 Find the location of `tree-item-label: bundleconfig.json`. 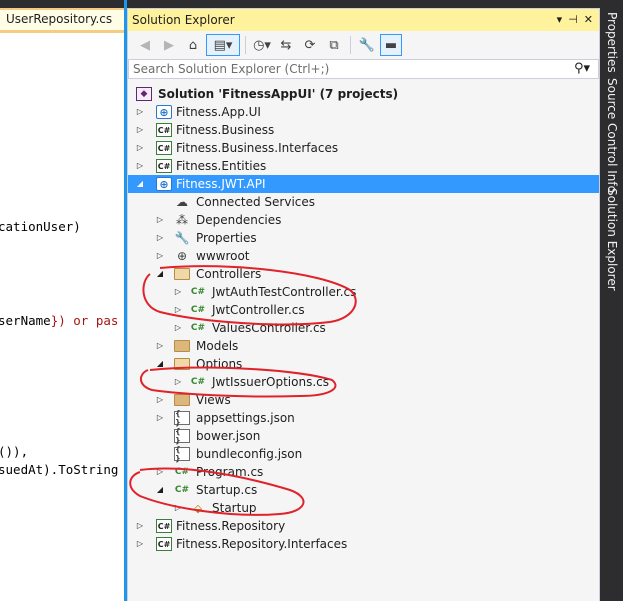

tree-item-label: bundleconfig.json is located at coordinates (249, 454).